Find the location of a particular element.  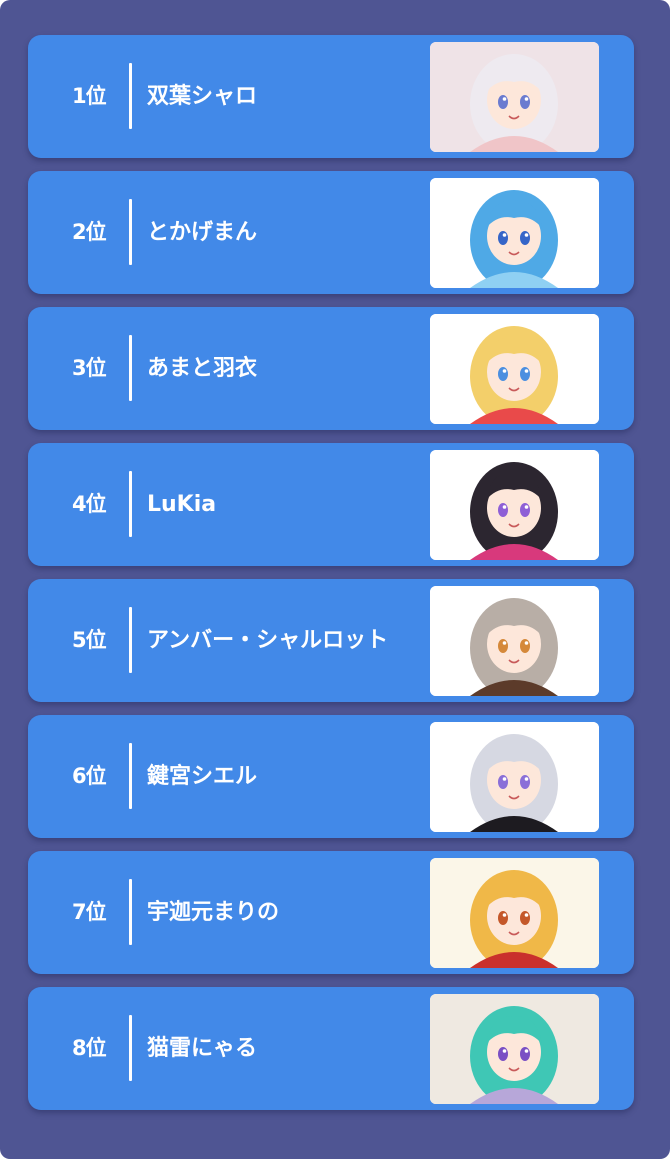

ranking-item: 1位 双葉シャロ is located at coordinates (331, 96).